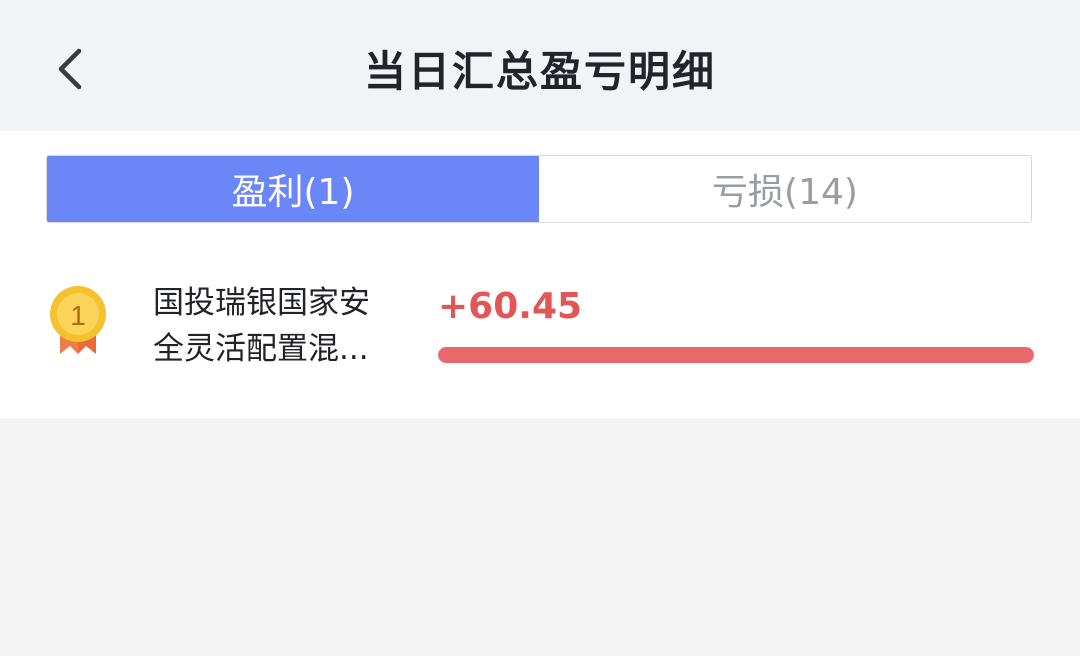  What do you see at coordinates (510, 306) in the screenshot?
I see `profit-value: +60.45` at bounding box center [510, 306].